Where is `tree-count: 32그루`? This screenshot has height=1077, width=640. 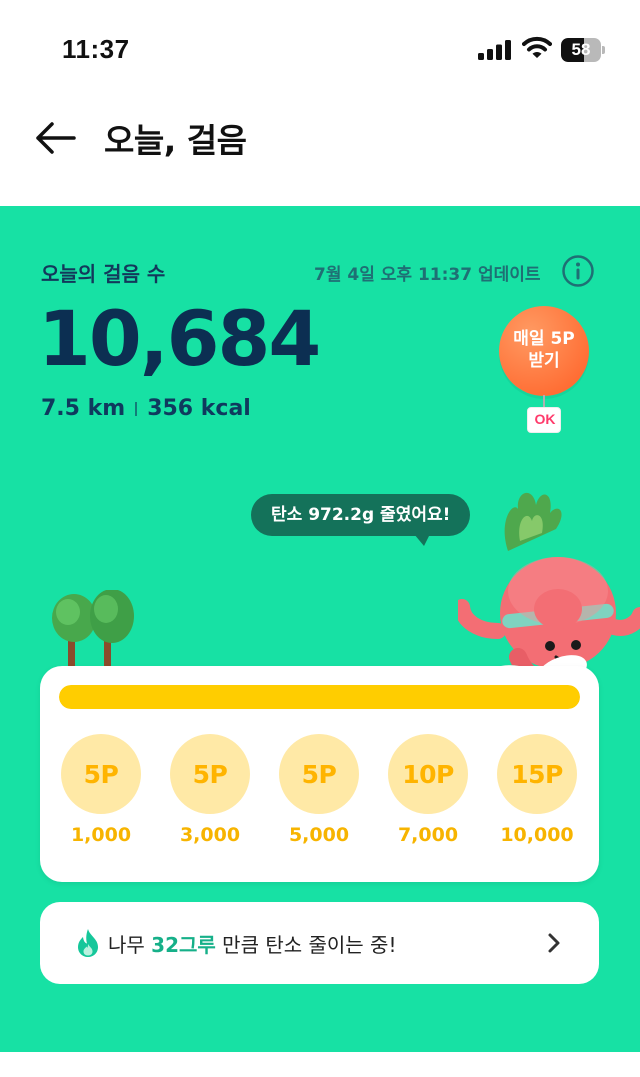
tree-count: 32그루 is located at coordinates (183, 945).